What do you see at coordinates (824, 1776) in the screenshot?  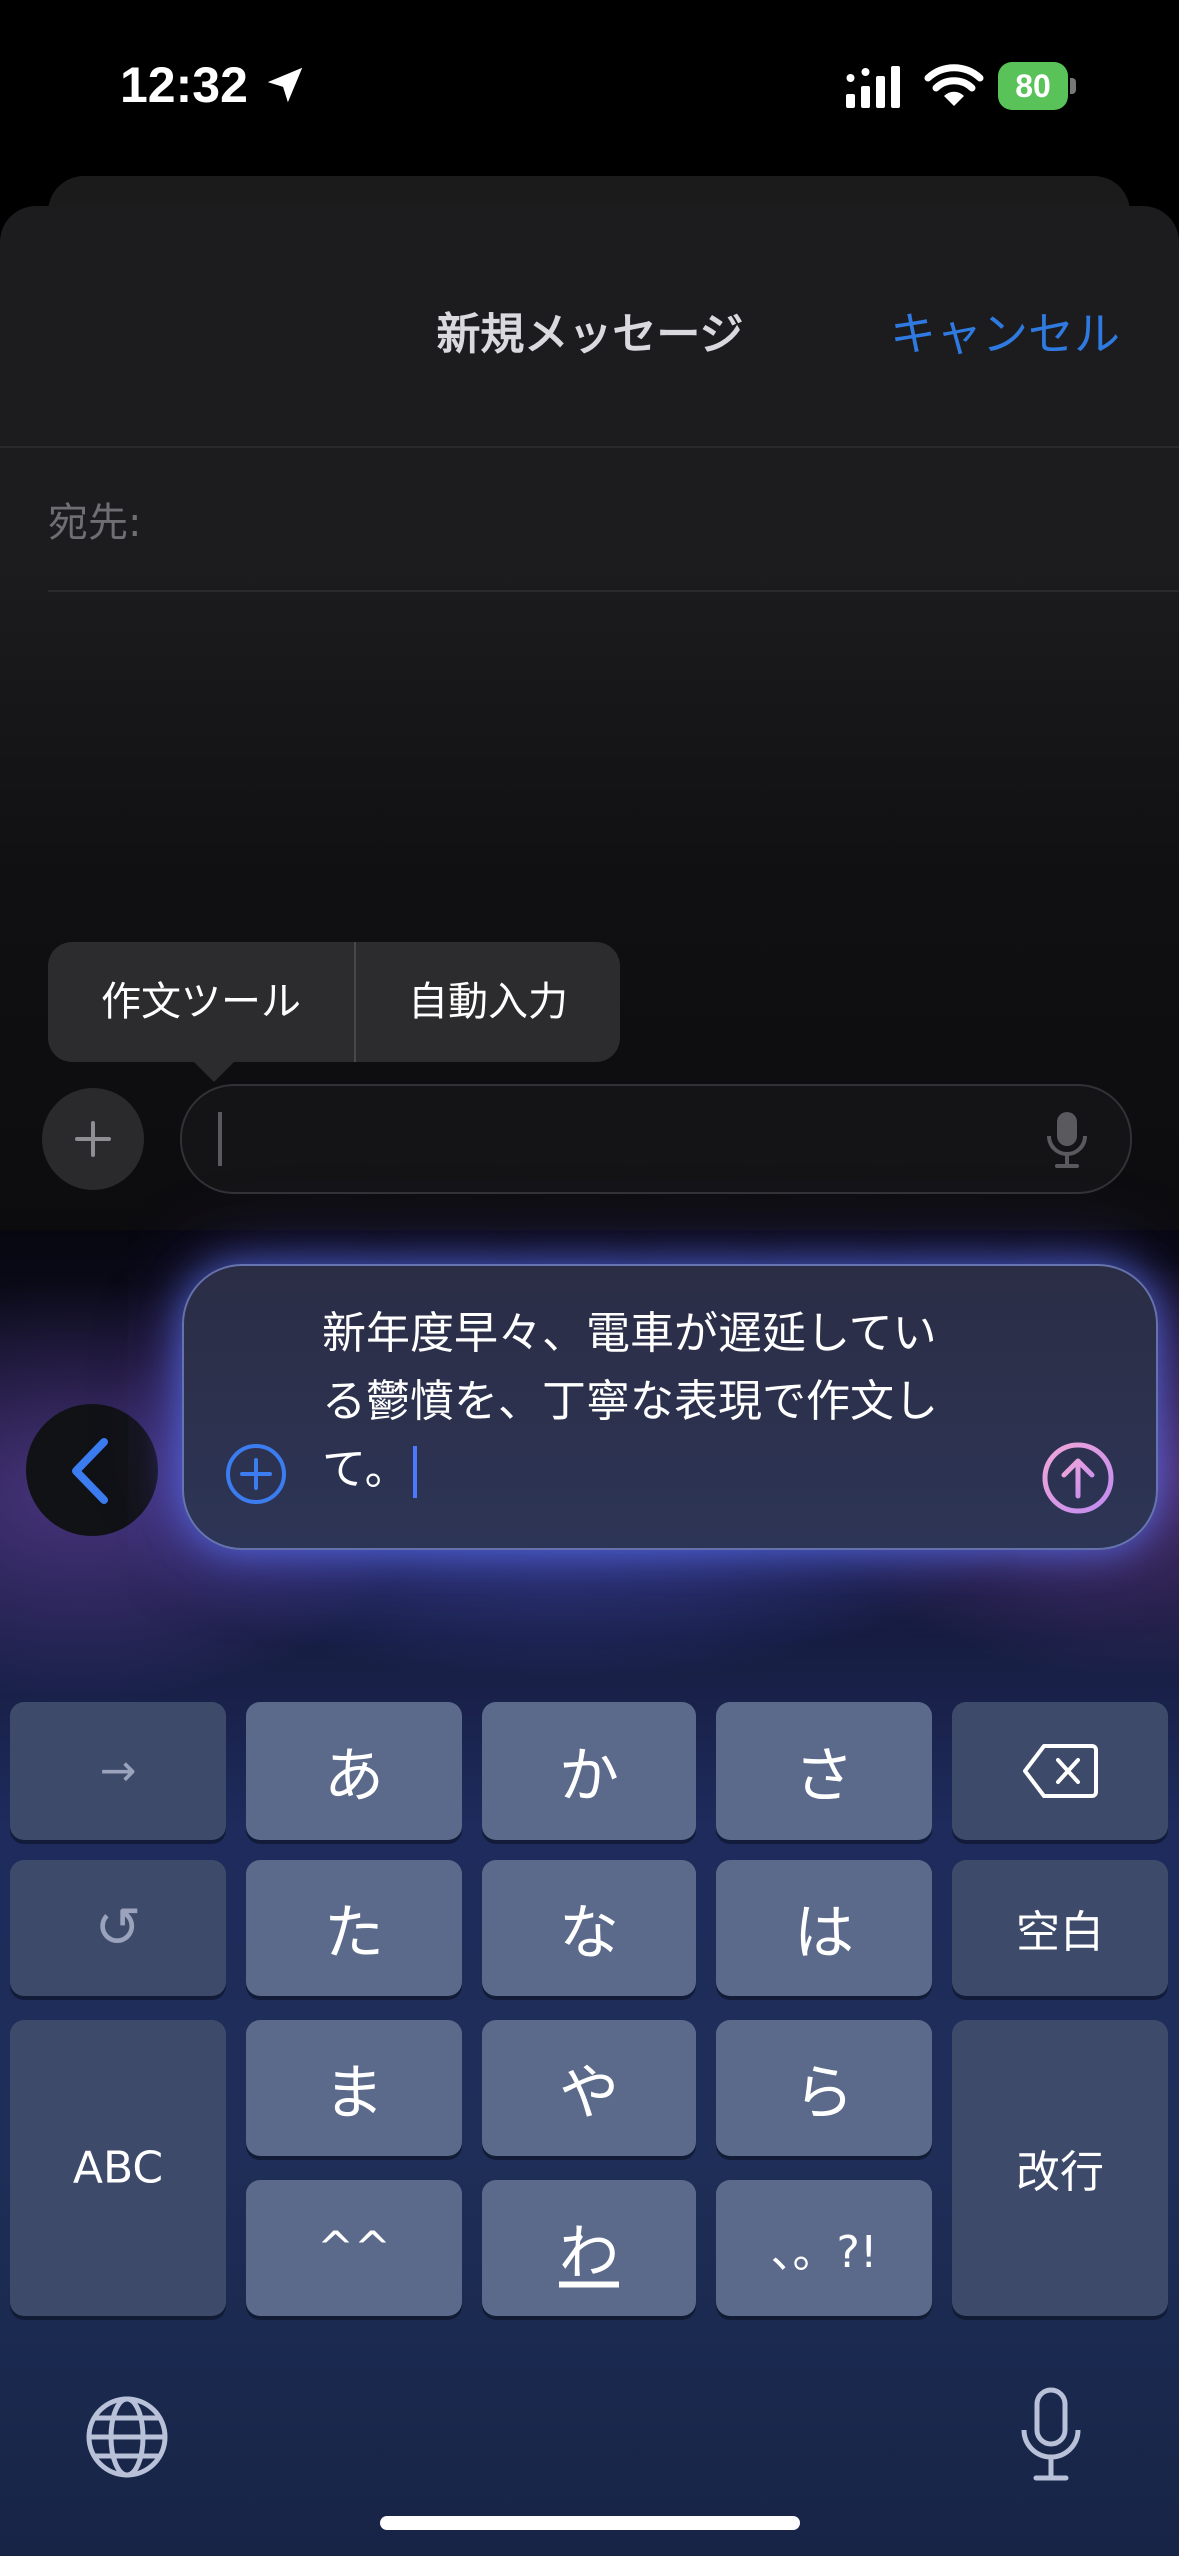 I see `key-label: さ` at bounding box center [824, 1776].